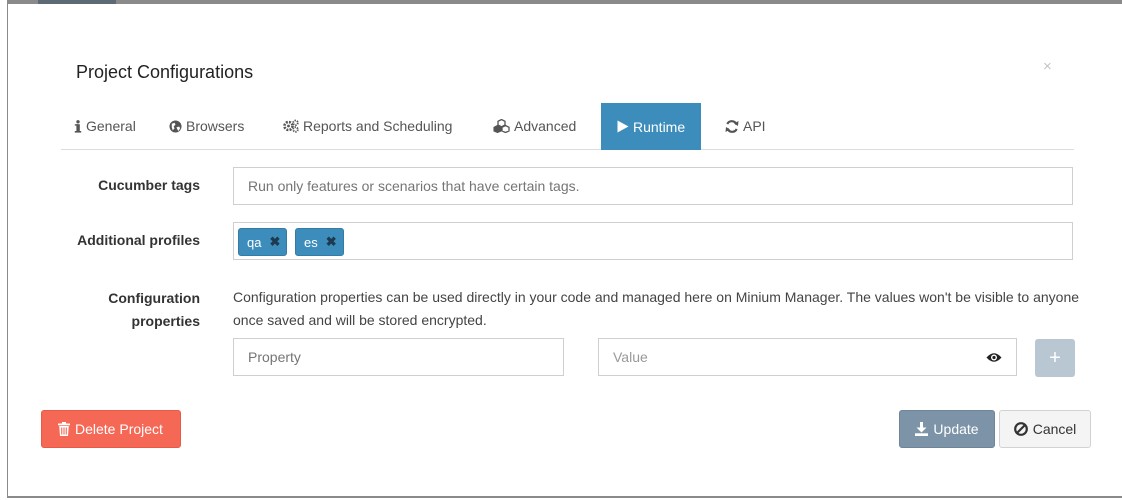  I want to click on add-property-button: +, so click(1055, 358).